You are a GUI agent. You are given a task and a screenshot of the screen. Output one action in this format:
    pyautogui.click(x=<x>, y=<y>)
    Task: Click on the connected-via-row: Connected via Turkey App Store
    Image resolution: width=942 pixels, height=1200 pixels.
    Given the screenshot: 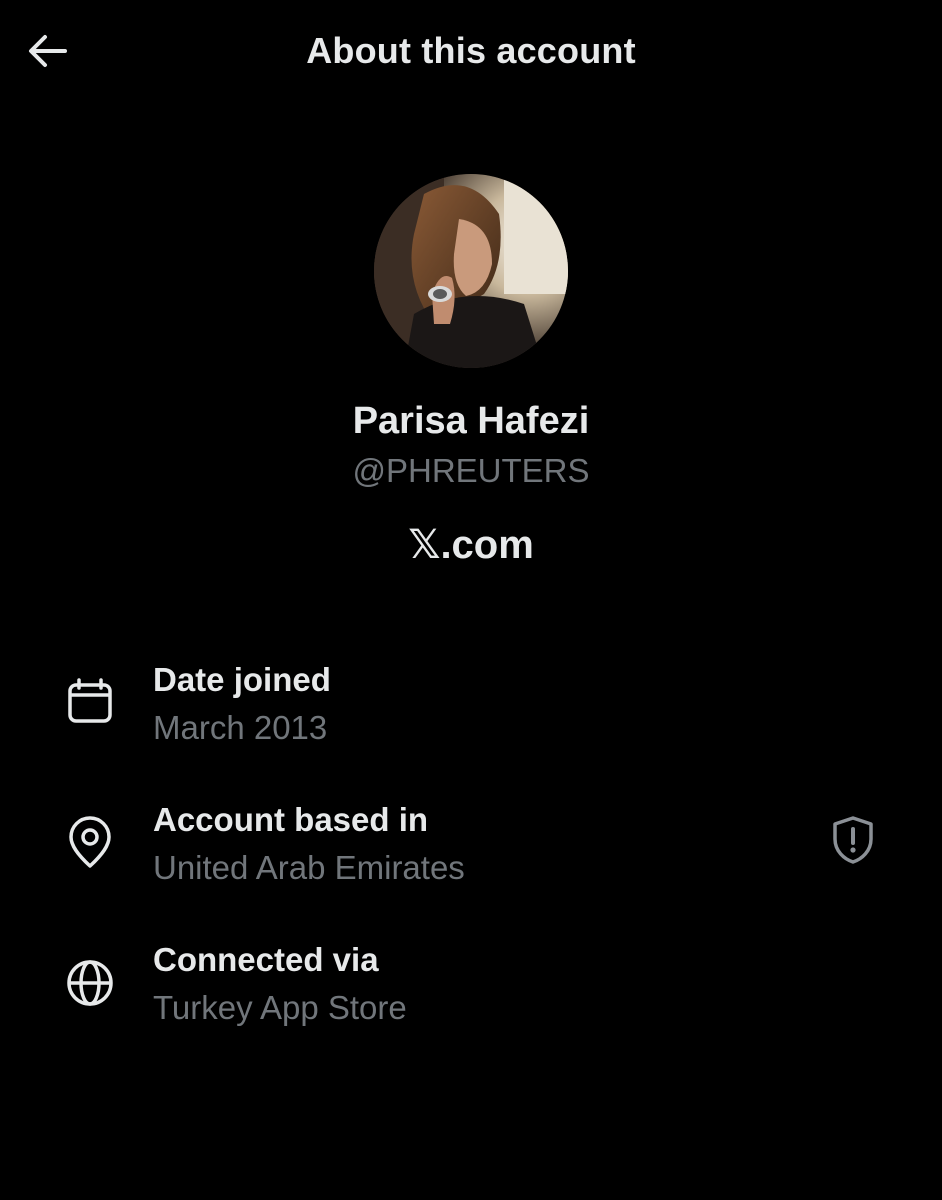 What is the action you would take?
    pyautogui.click(x=471, y=990)
    